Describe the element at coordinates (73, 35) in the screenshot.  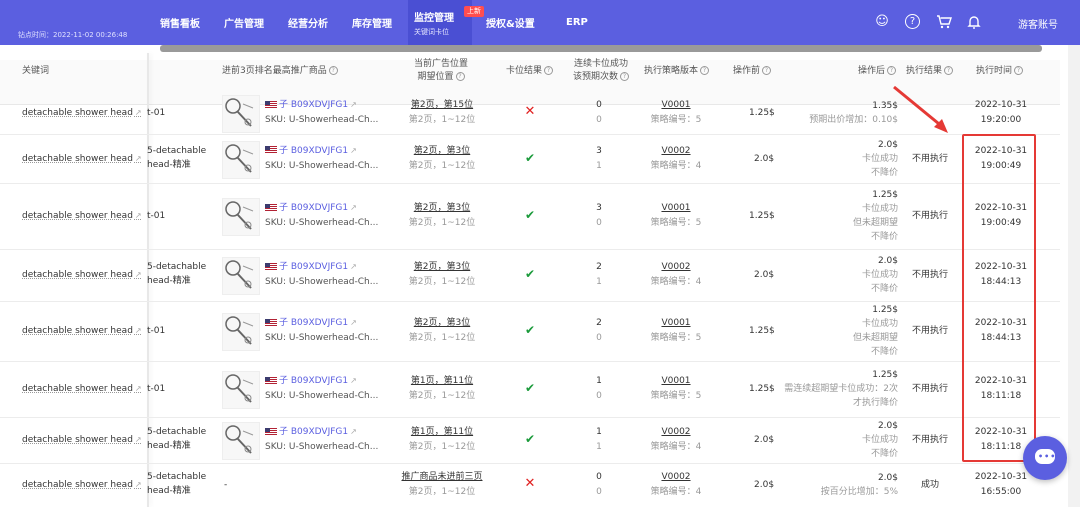
I see `sync-time: 钻点时间：2022-11-02 00:26:48` at that location.